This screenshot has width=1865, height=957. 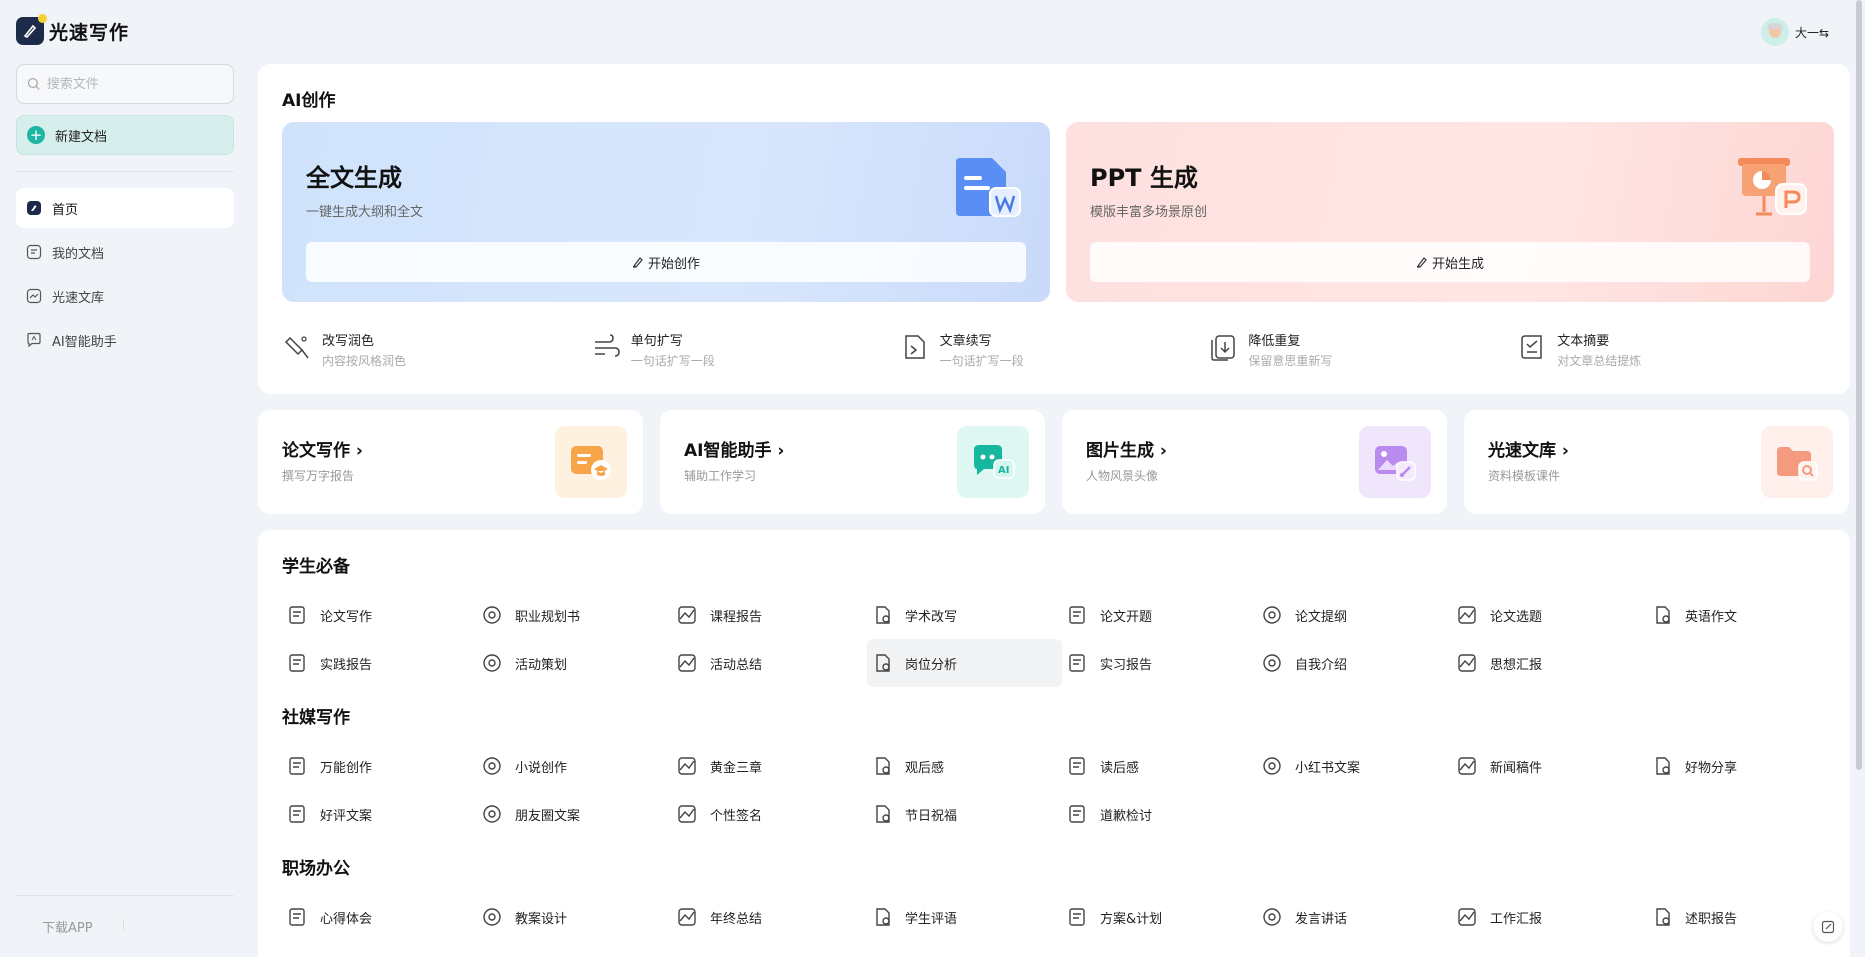 I want to click on sidebar-item-label: 我的文档, so click(x=78, y=254).